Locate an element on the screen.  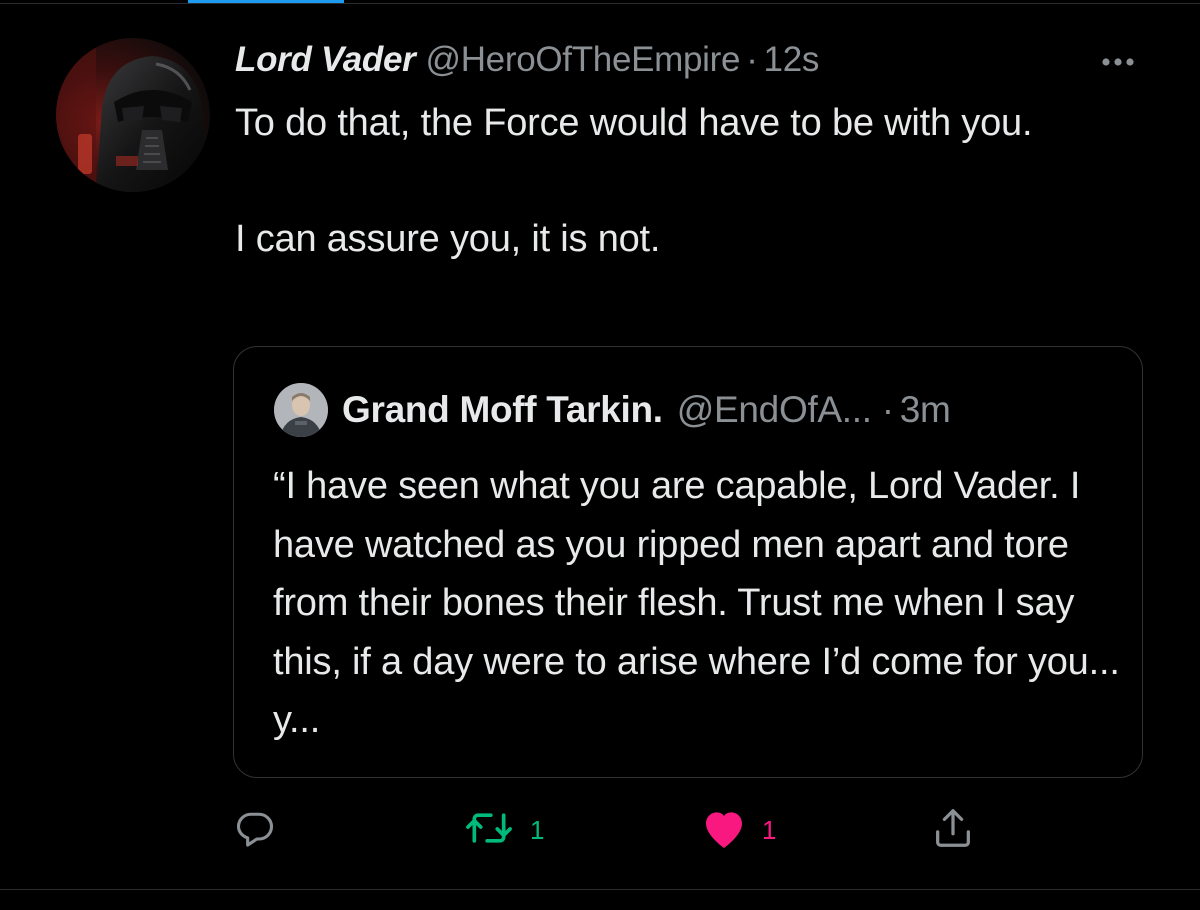
author-avatar is located at coordinates (133, 115).